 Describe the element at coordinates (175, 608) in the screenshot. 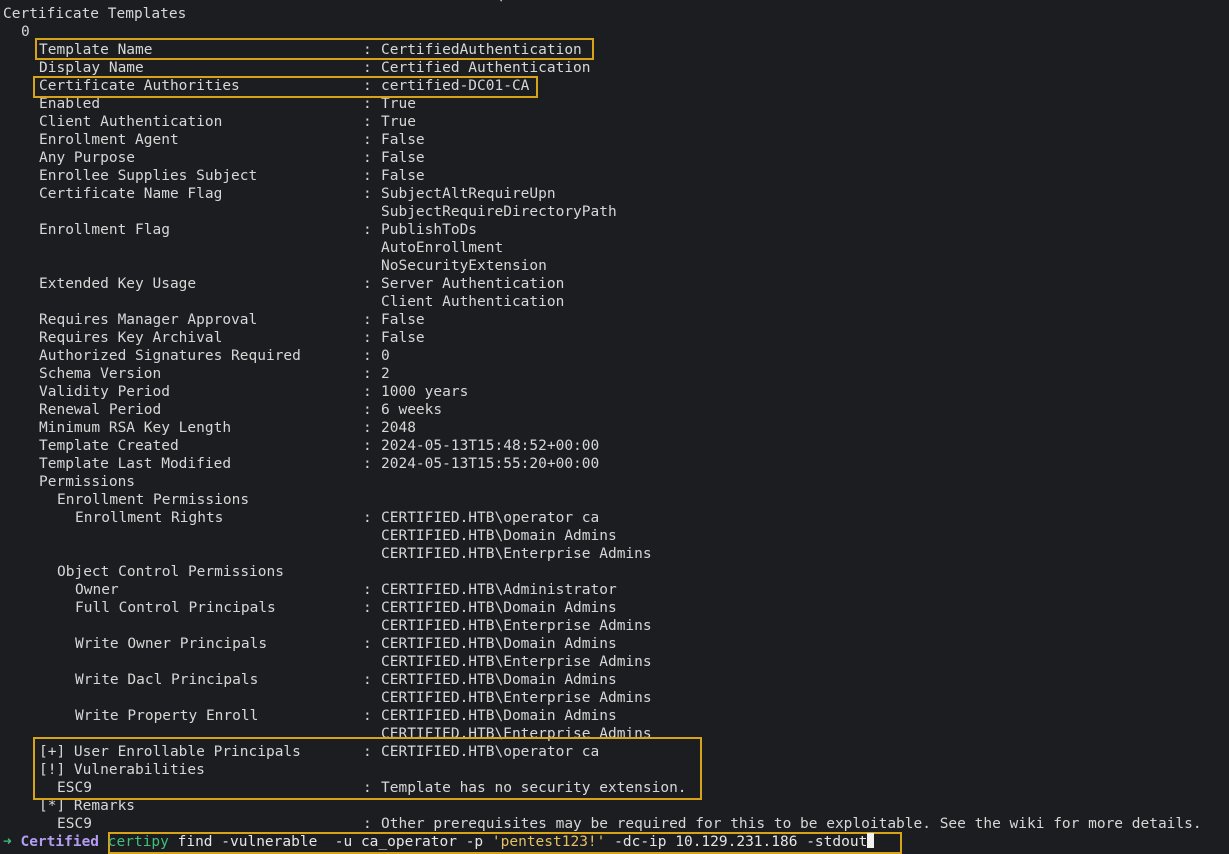

I see `field-label: Full Control Principals` at that location.